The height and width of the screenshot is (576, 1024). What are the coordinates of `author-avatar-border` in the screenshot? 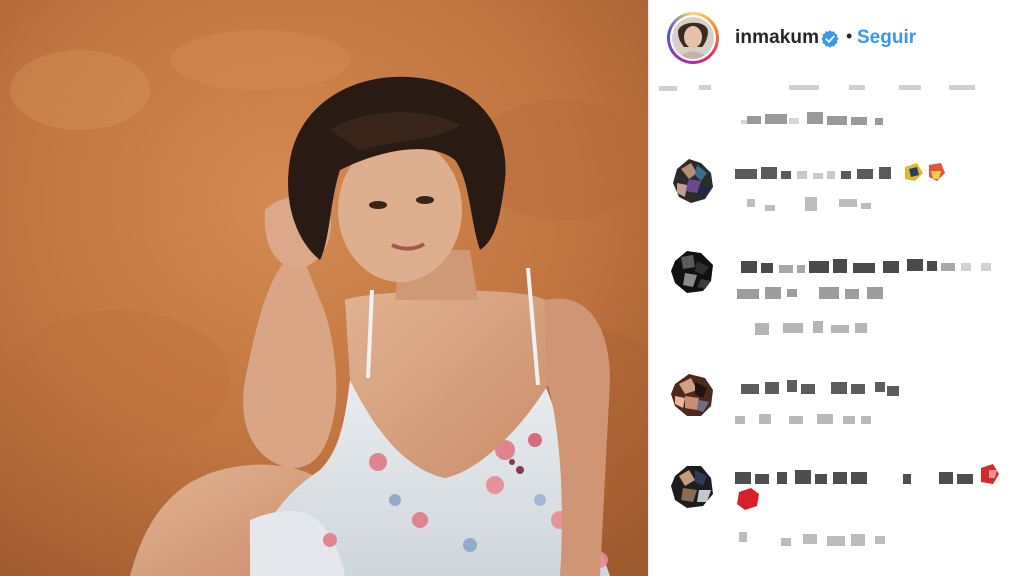 It's located at (693, 38).